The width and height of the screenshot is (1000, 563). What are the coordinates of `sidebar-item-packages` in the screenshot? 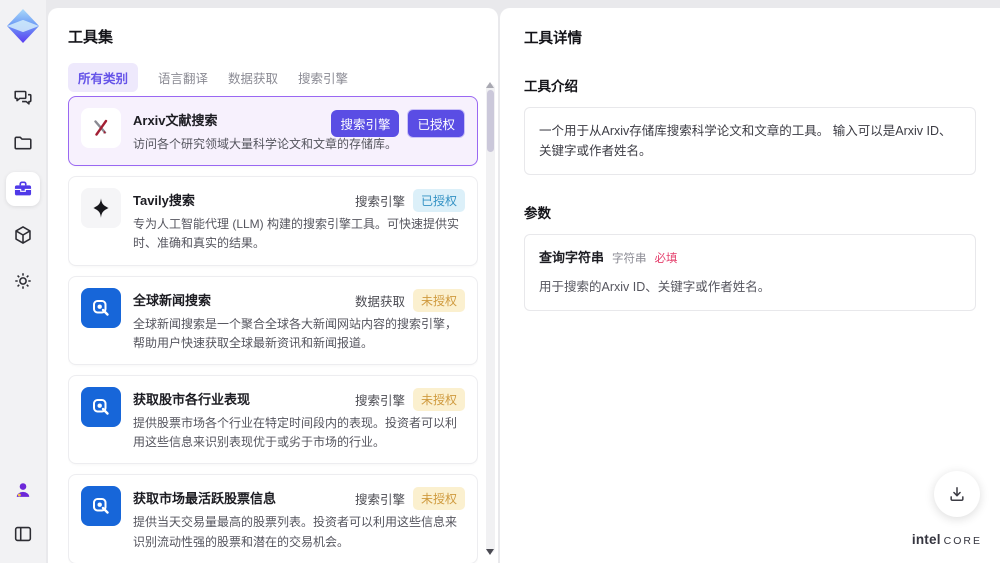 It's located at (23, 235).